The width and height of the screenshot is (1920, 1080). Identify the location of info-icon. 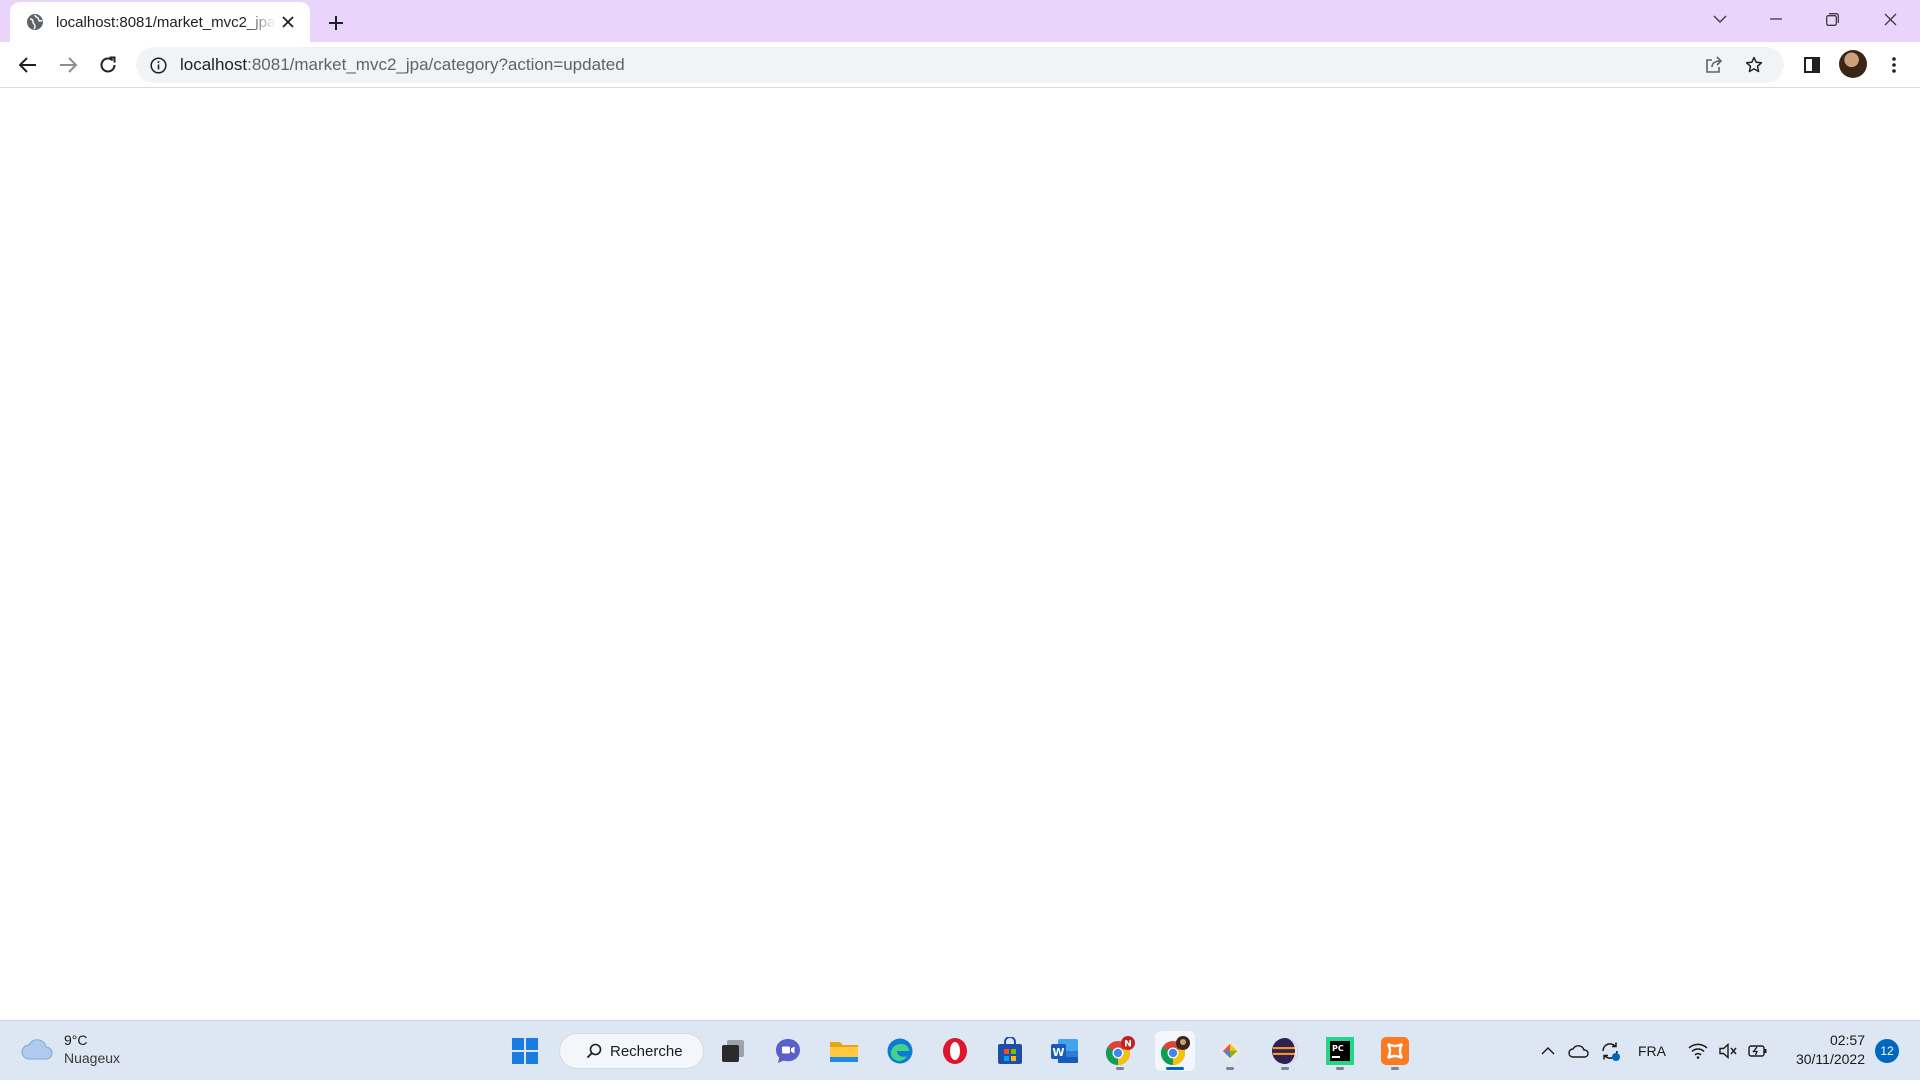
(158, 65).